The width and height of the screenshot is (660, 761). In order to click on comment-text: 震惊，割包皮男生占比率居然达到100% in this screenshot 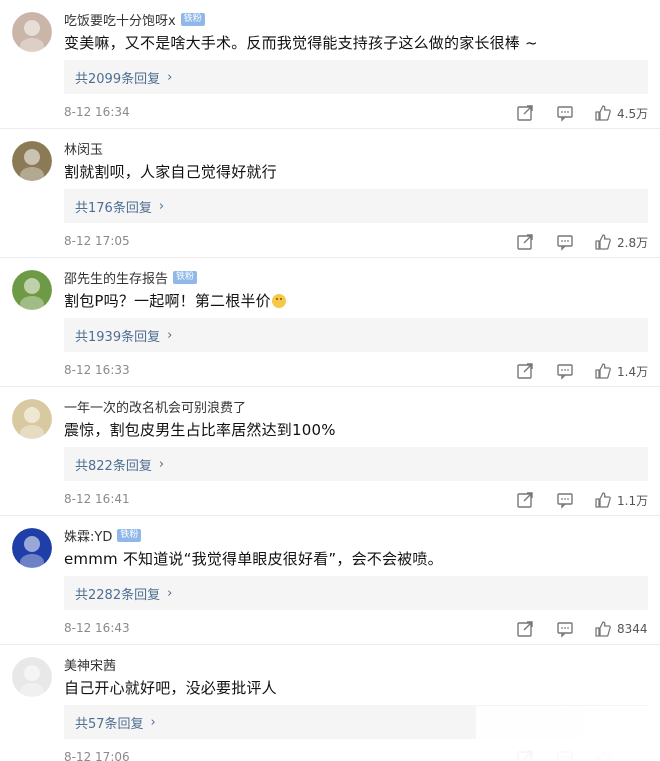, I will do `click(200, 430)`.